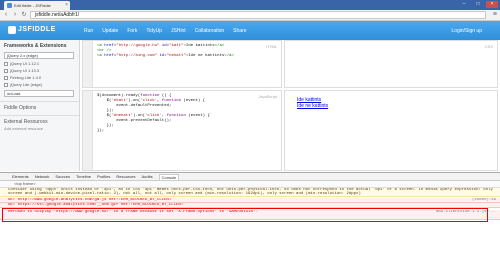  Describe the element at coordinates (391, 64) in the screenshot. I see `css-panel: CSS` at that location.